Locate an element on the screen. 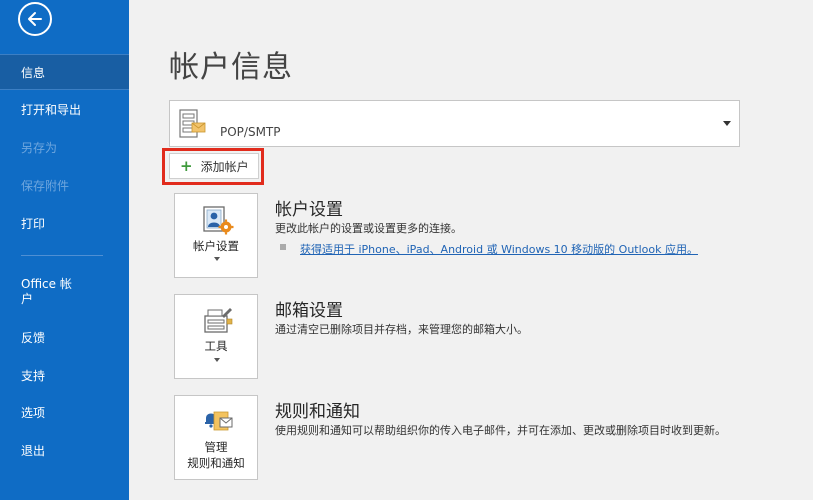 This screenshot has width=813, height=500. back-button is located at coordinates (35, 19).